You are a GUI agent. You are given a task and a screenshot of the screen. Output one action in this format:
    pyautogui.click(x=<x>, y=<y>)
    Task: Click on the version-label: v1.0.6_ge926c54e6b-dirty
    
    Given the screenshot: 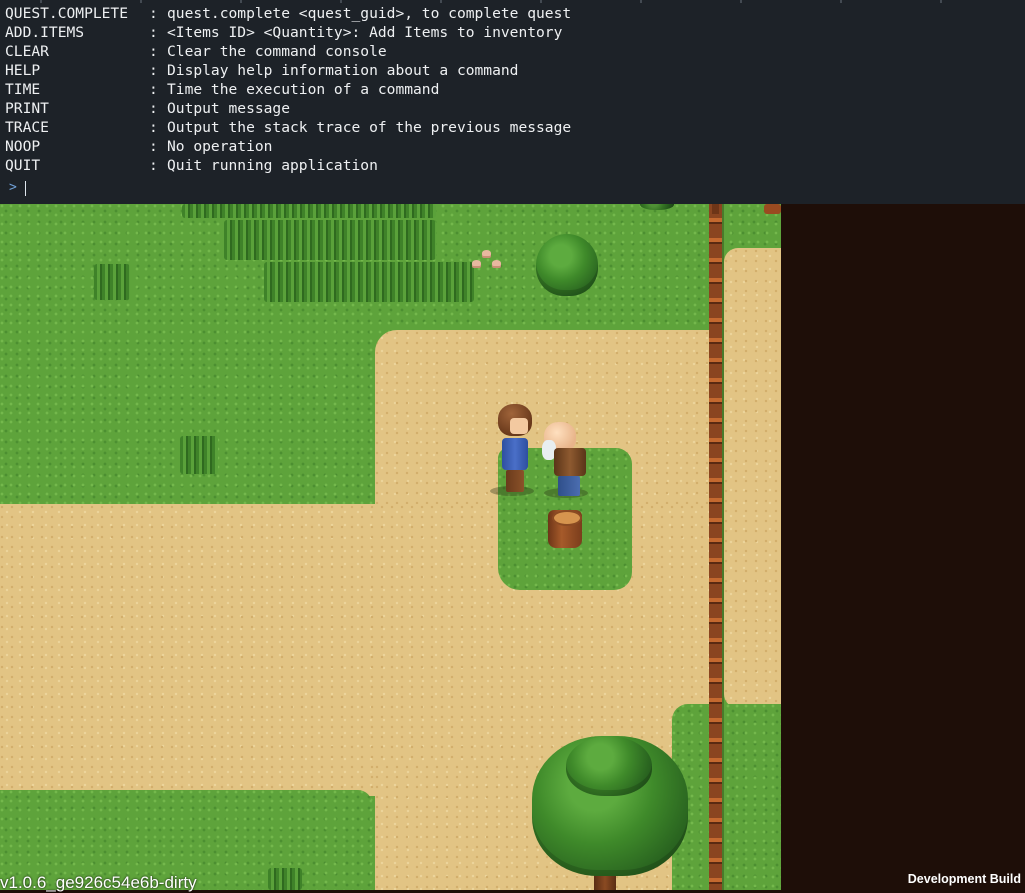 What is the action you would take?
    pyautogui.click(x=98, y=882)
    